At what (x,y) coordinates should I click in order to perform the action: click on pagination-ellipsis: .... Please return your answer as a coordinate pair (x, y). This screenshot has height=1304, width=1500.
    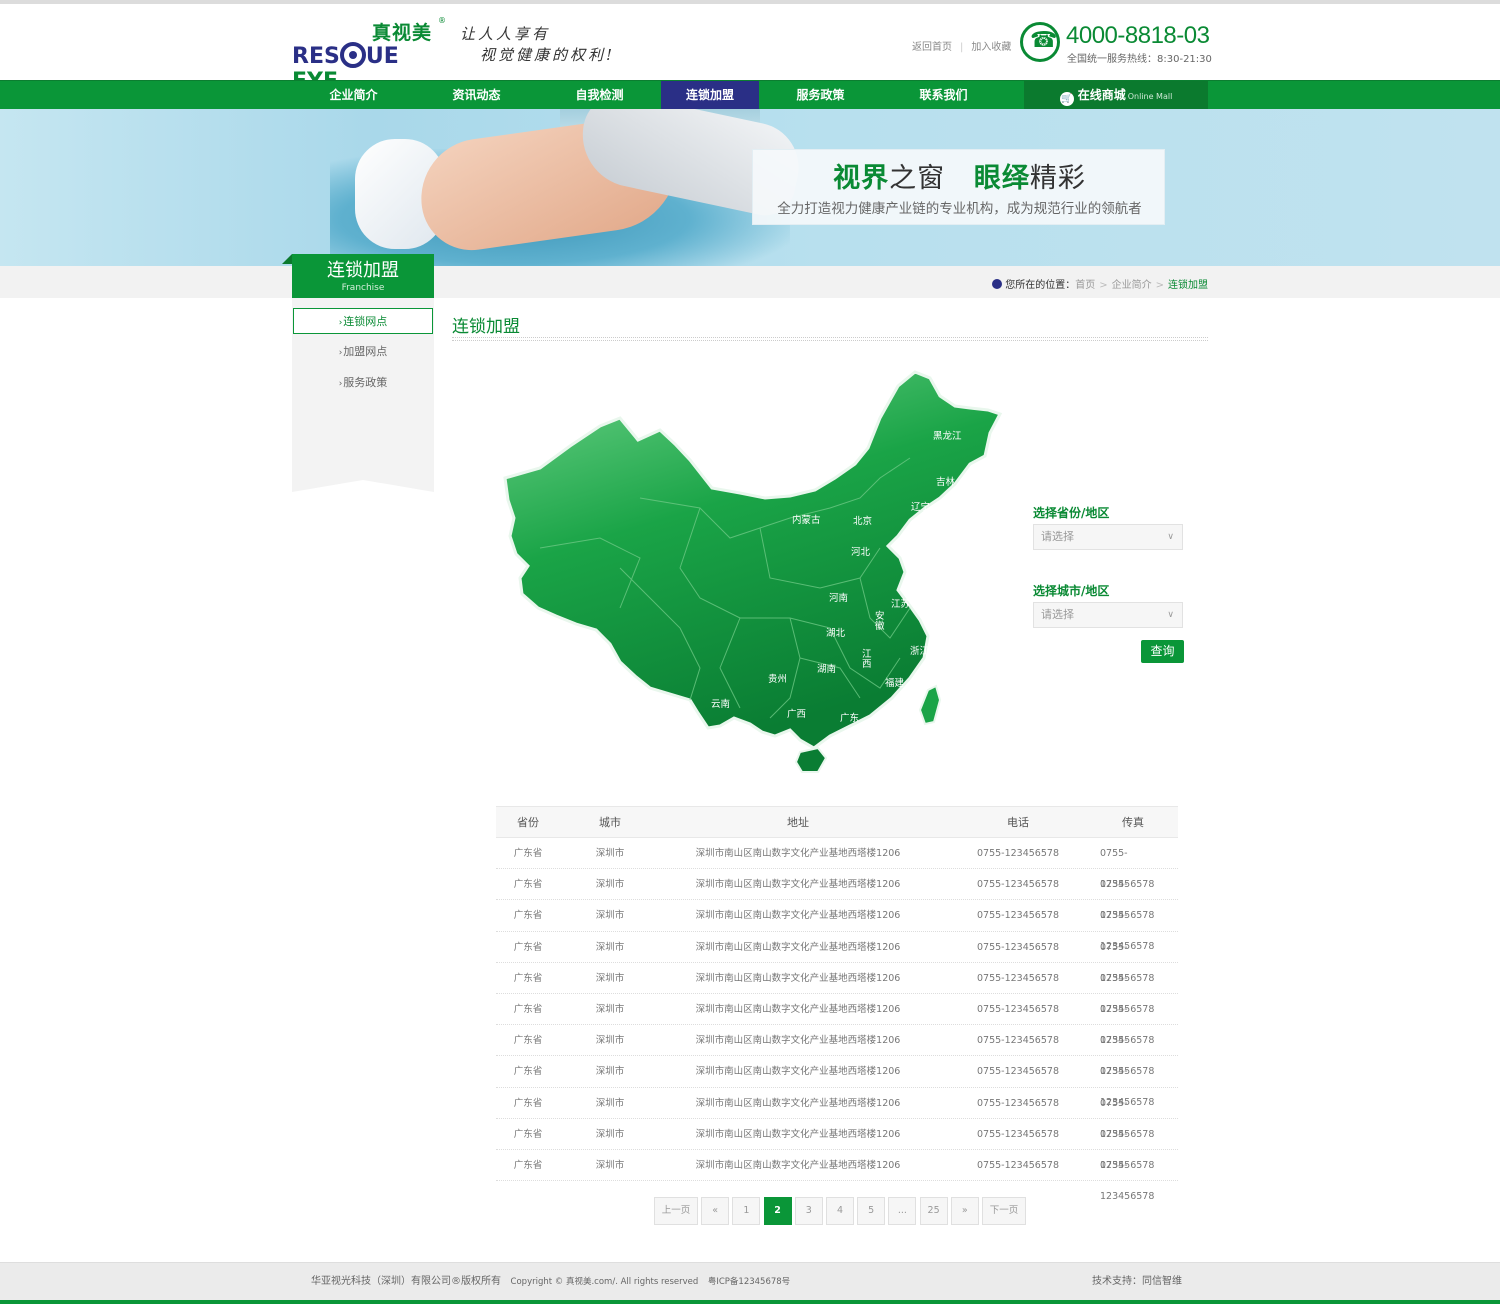
    Looking at the image, I should click on (902, 1211).